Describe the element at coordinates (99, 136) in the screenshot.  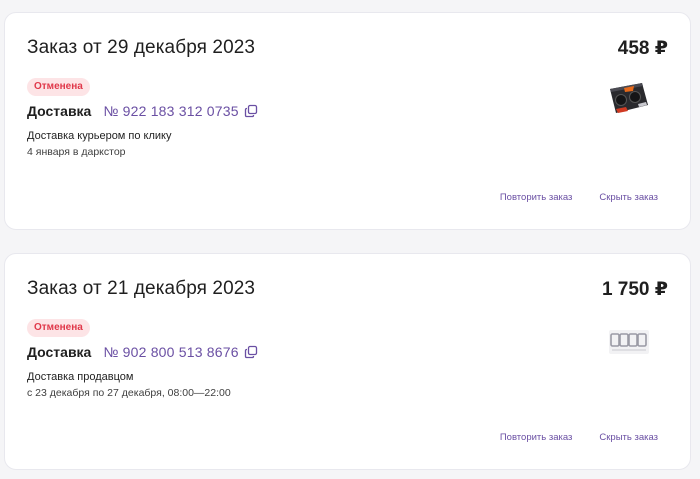
I see `delivery-method: Доставка курьером по клику` at that location.